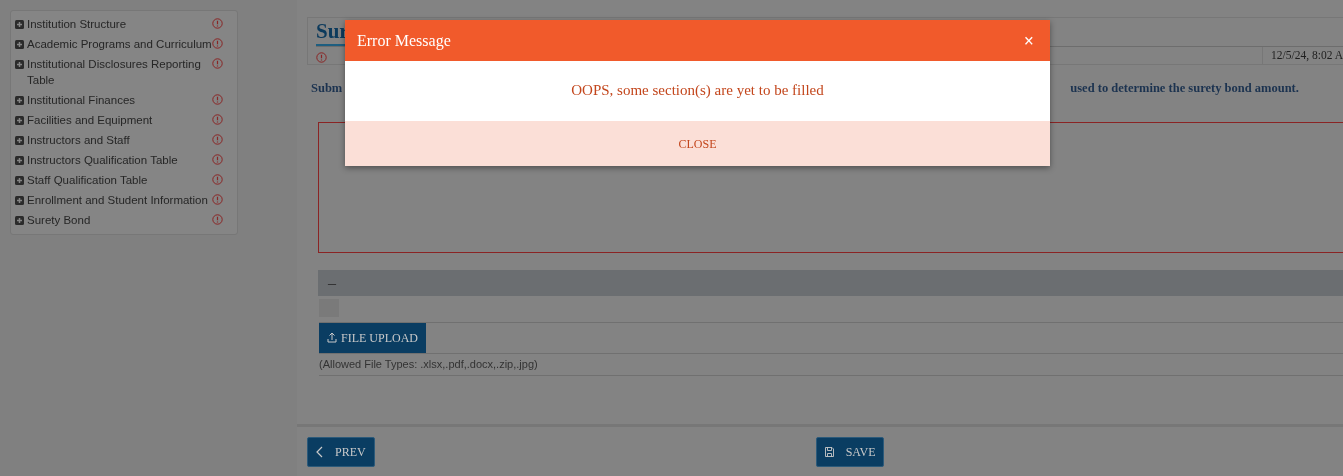 The width and height of the screenshot is (1343, 476). What do you see at coordinates (404, 41) in the screenshot?
I see `dialog-title: Error Message` at bounding box center [404, 41].